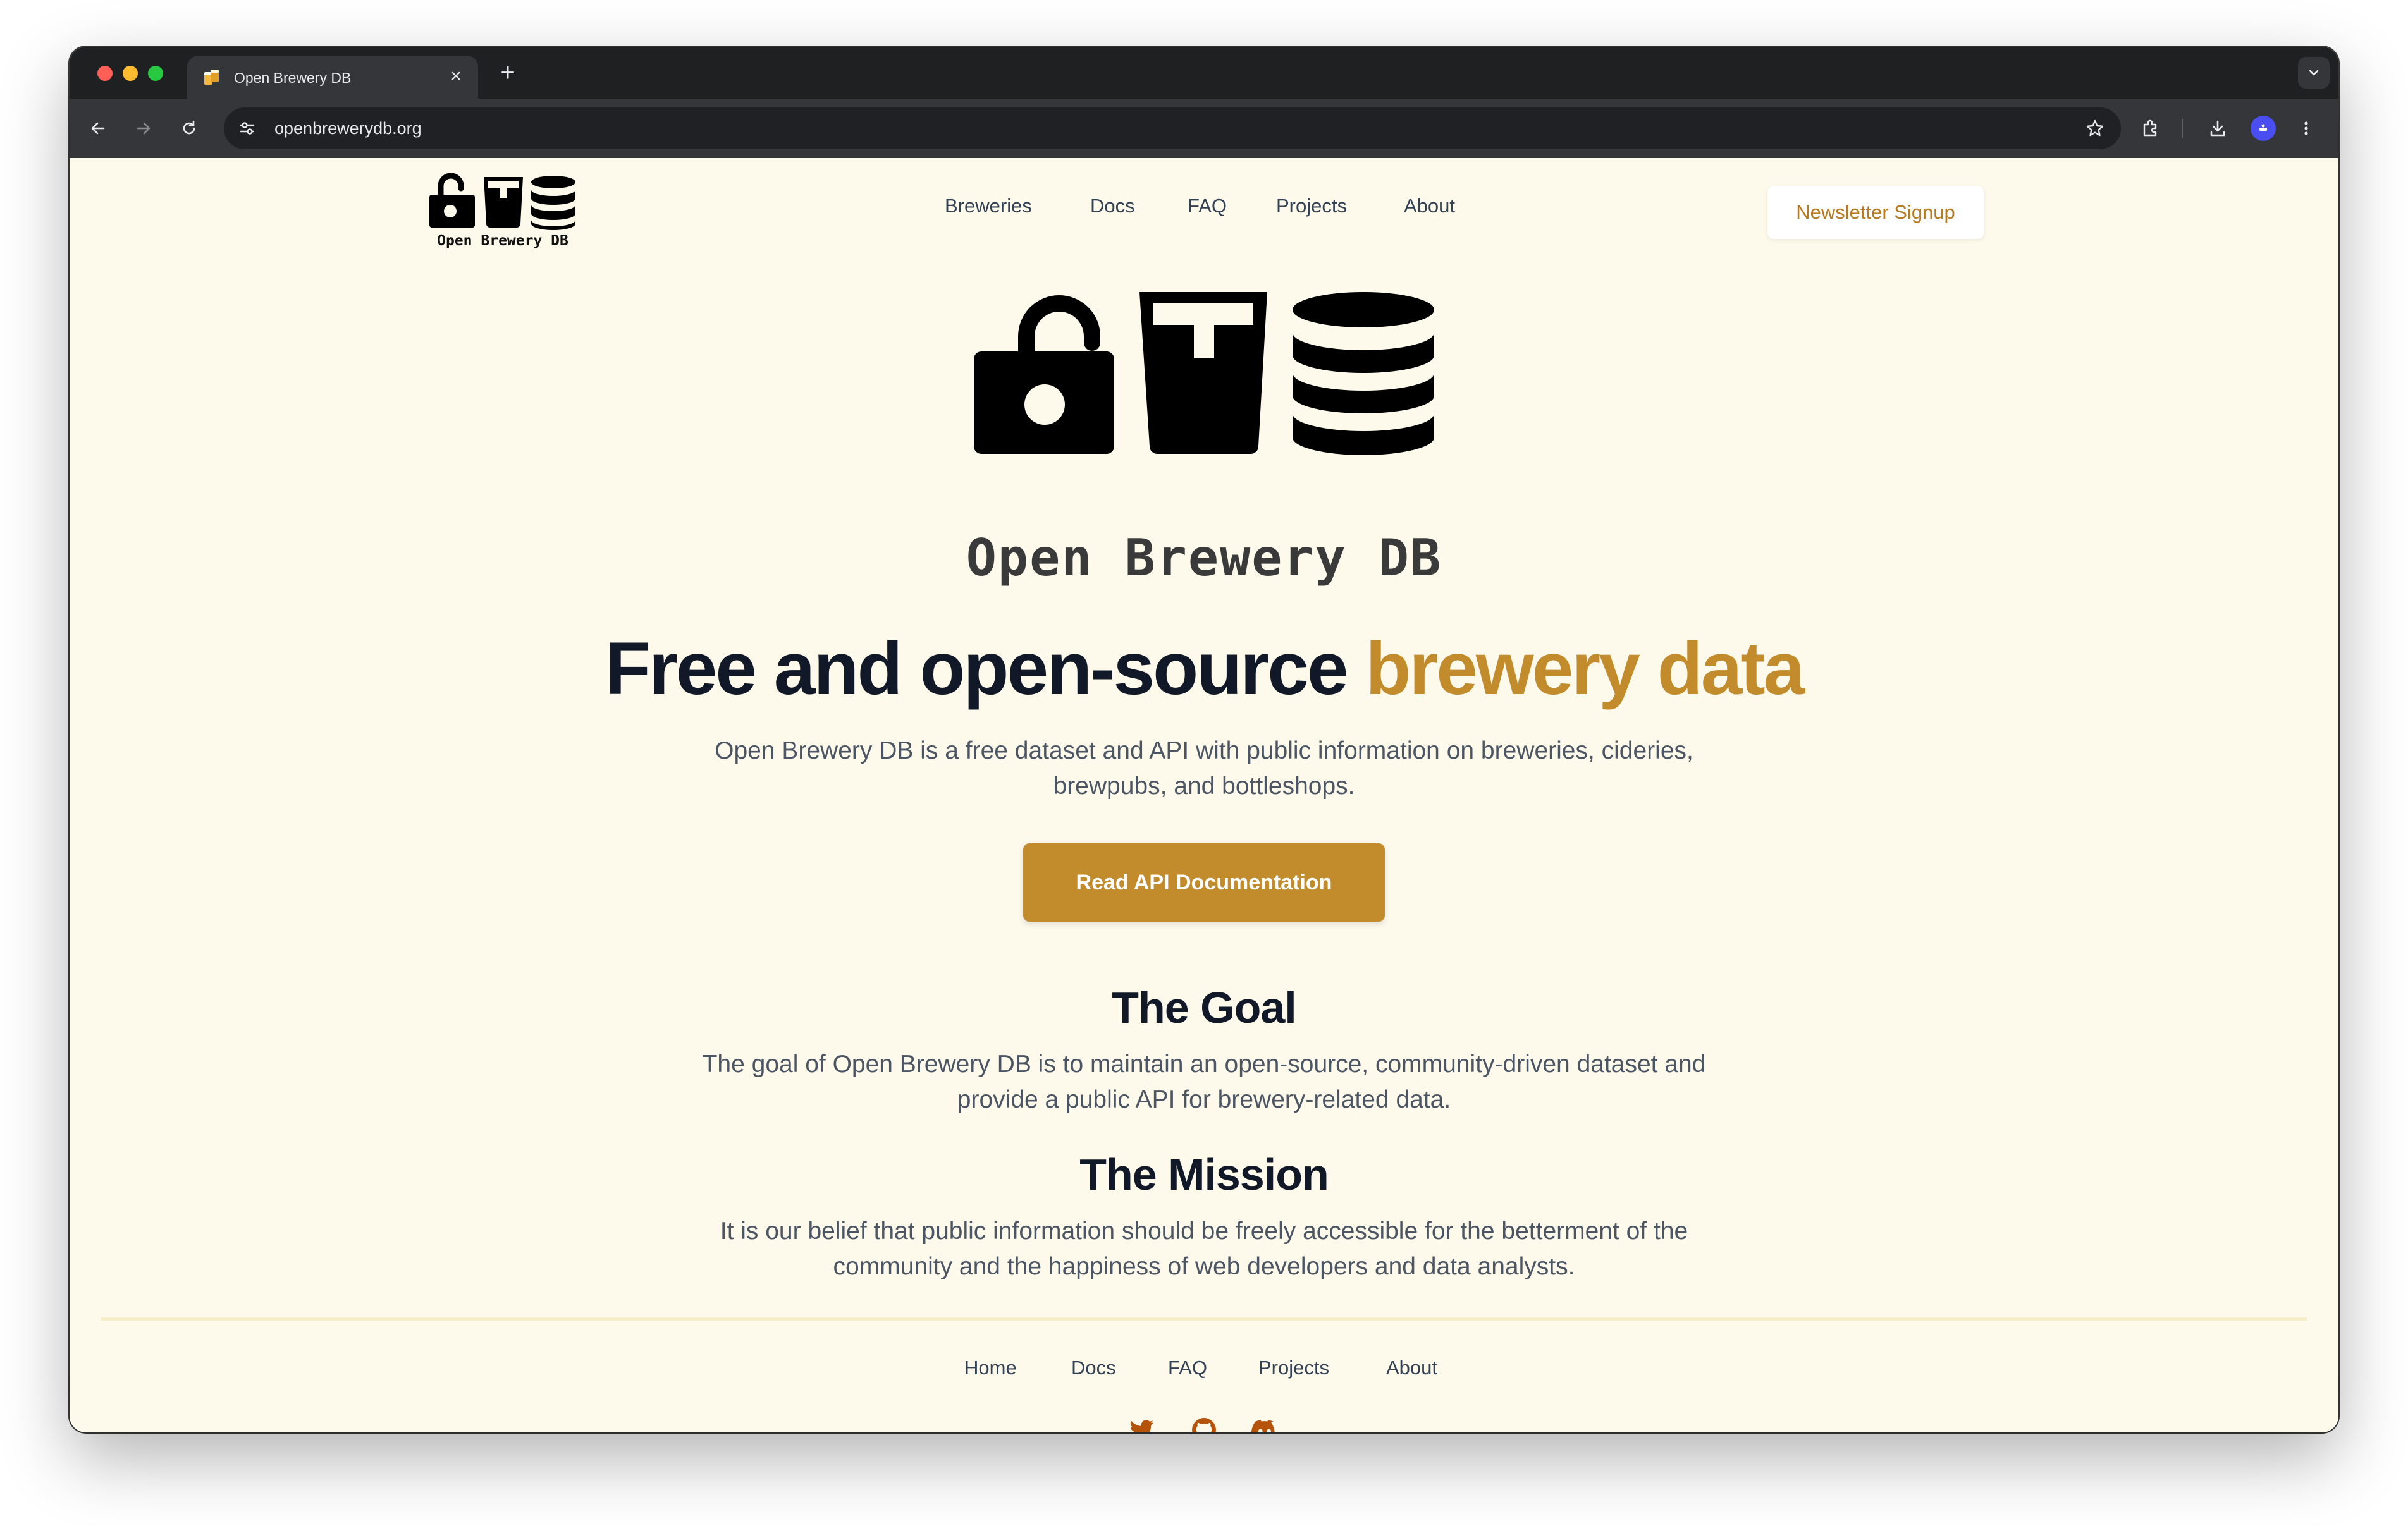  Describe the element at coordinates (1204, 1424) in the screenshot. I see `github-icon` at that location.